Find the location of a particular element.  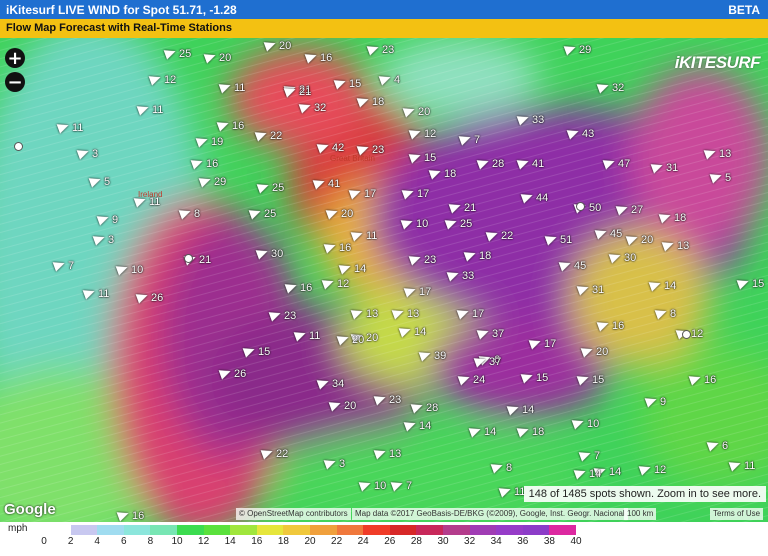

wind-station: 43 is located at coordinates (580, 133).